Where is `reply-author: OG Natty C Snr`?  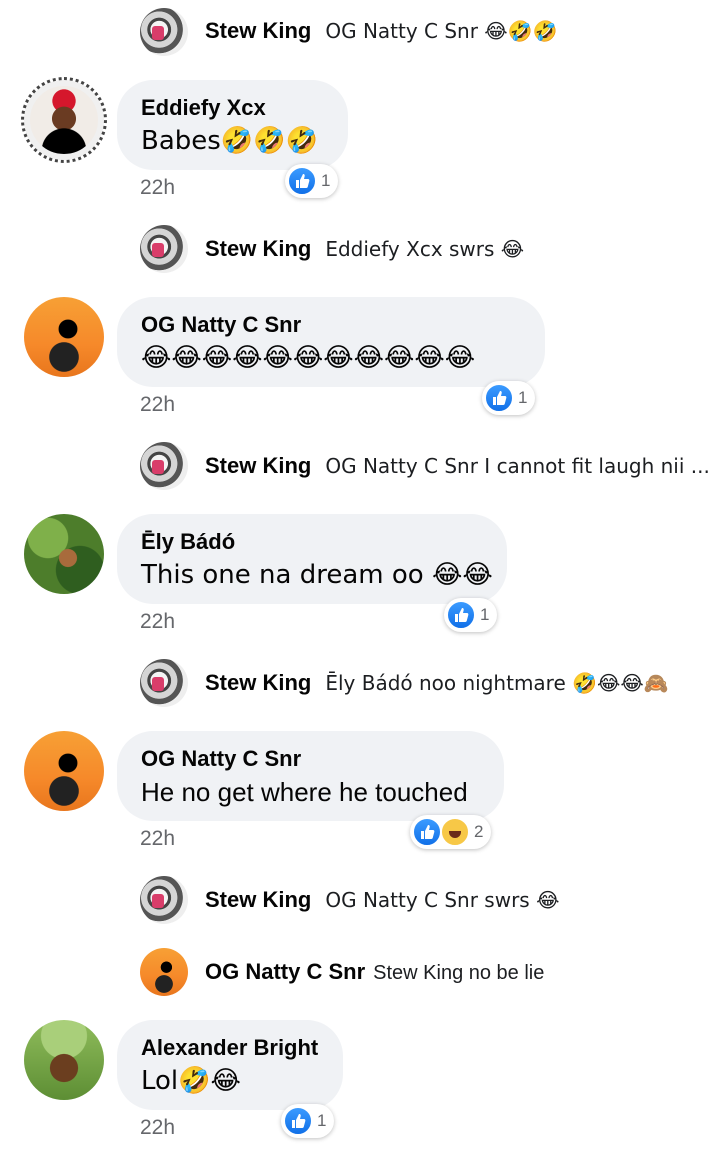 reply-author: OG Natty C Snr is located at coordinates (285, 971).